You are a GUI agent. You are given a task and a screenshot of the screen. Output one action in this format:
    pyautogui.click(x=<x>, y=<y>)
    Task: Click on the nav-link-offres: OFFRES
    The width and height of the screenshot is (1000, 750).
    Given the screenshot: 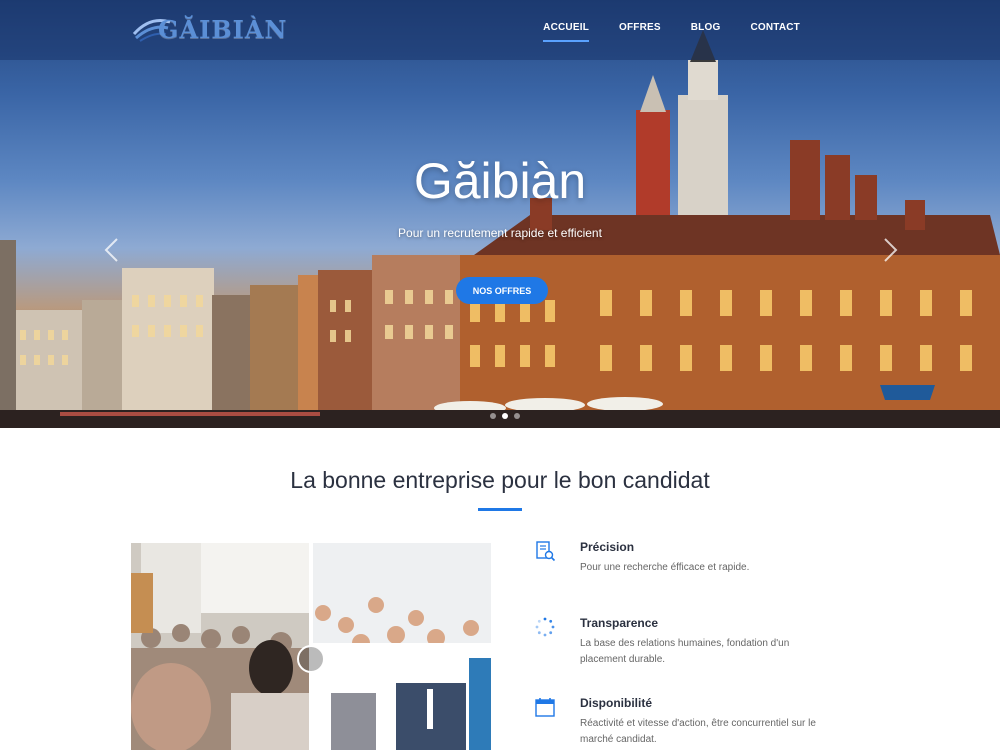 What is the action you would take?
    pyautogui.click(x=640, y=32)
    